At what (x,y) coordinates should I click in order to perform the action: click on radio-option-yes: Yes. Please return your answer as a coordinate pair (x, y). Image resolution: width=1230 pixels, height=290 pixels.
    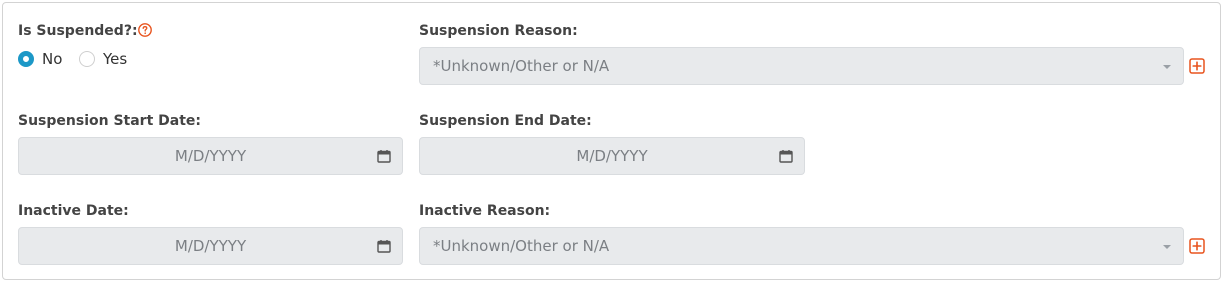
    Looking at the image, I should click on (103, 59).